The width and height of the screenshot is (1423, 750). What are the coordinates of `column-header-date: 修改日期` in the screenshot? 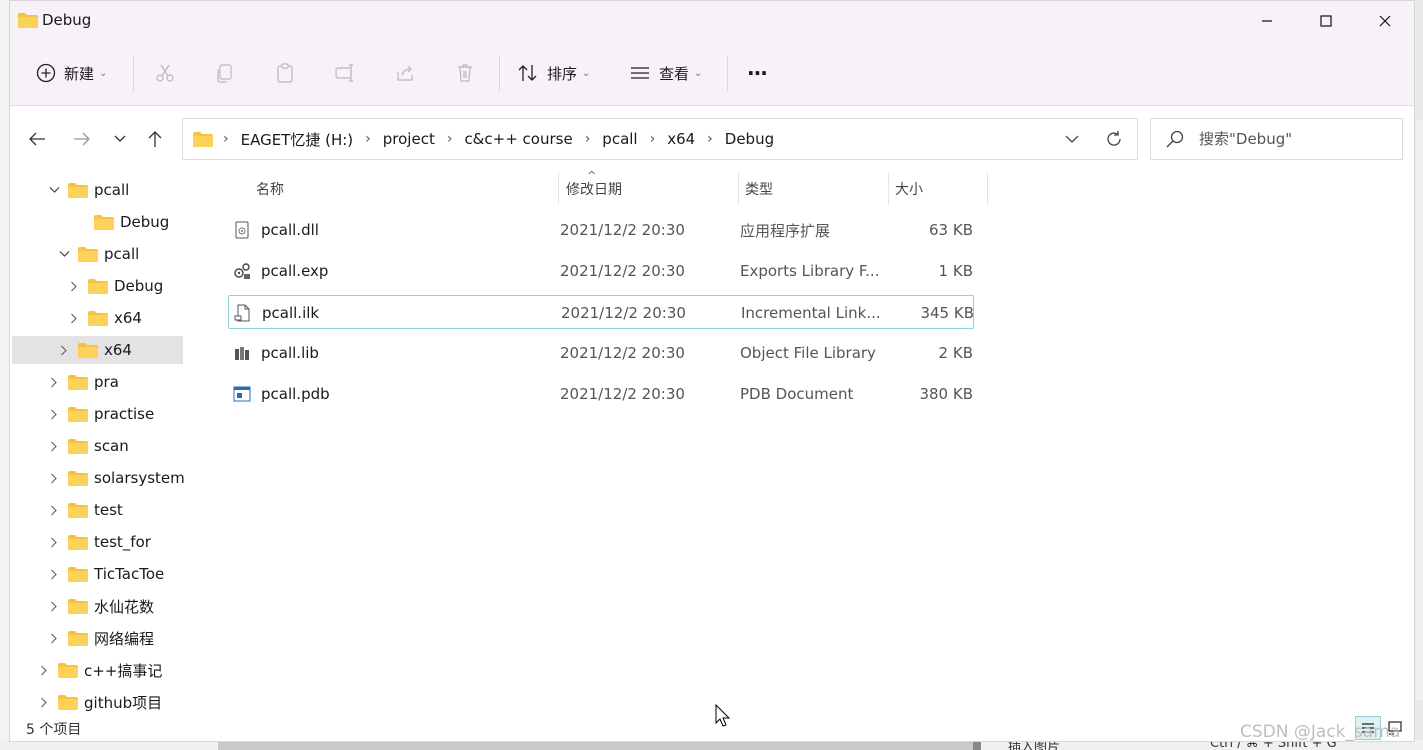 It's located at (594, 188).